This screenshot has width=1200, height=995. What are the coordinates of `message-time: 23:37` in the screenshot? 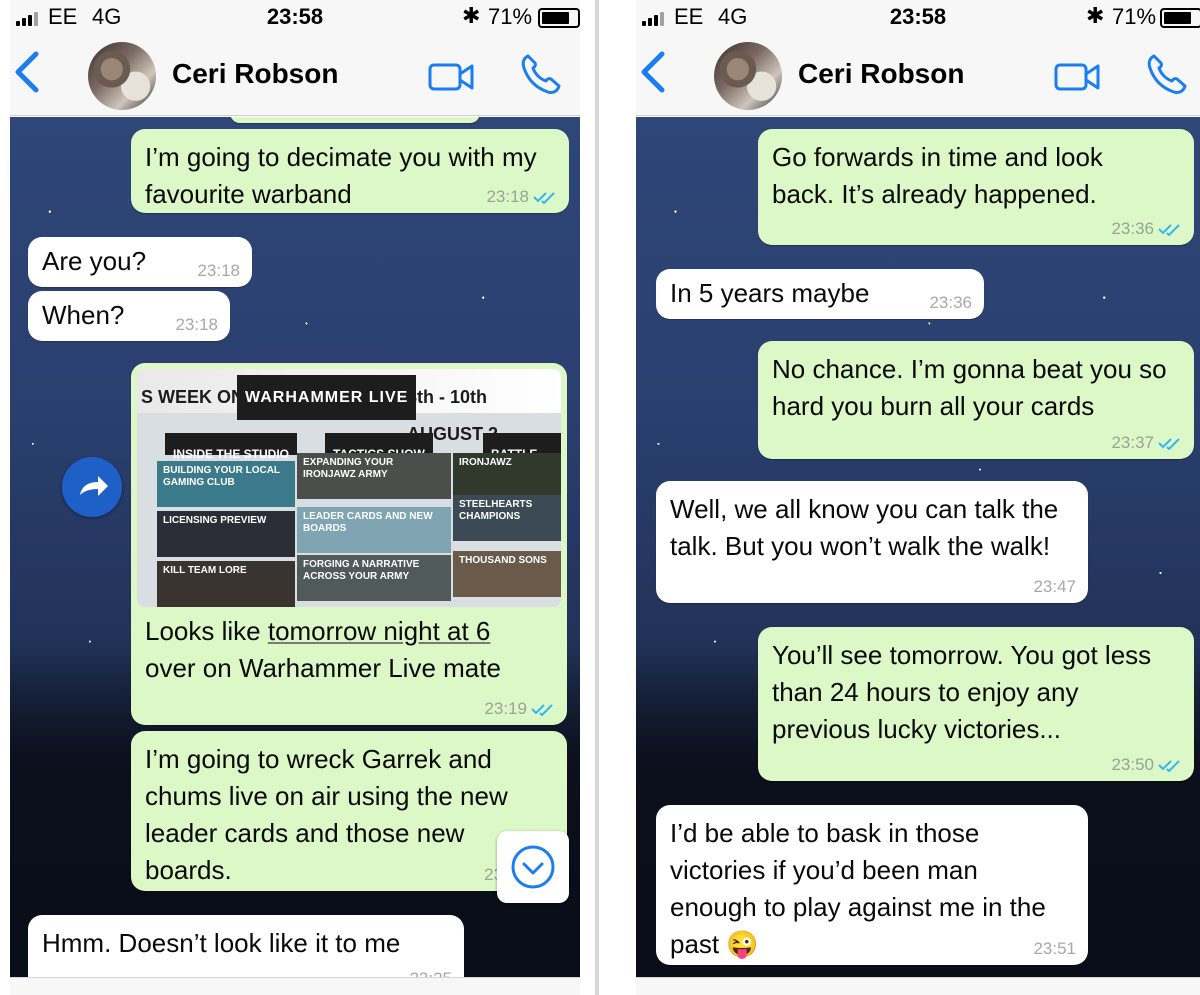 It's located at (1132, 442).